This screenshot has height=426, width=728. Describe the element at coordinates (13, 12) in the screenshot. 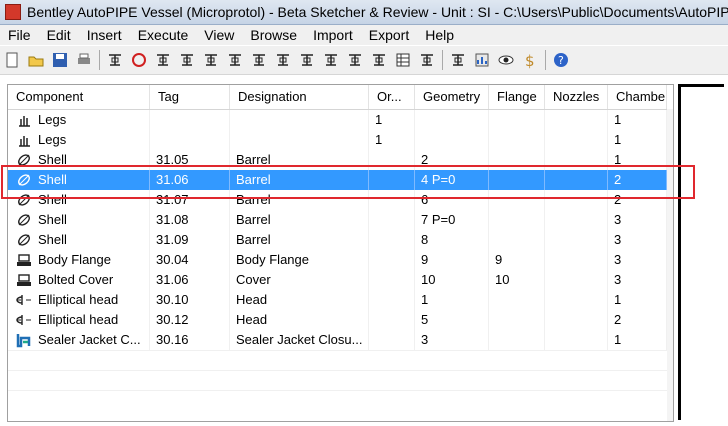

I see `app-logo-icon` at that location.